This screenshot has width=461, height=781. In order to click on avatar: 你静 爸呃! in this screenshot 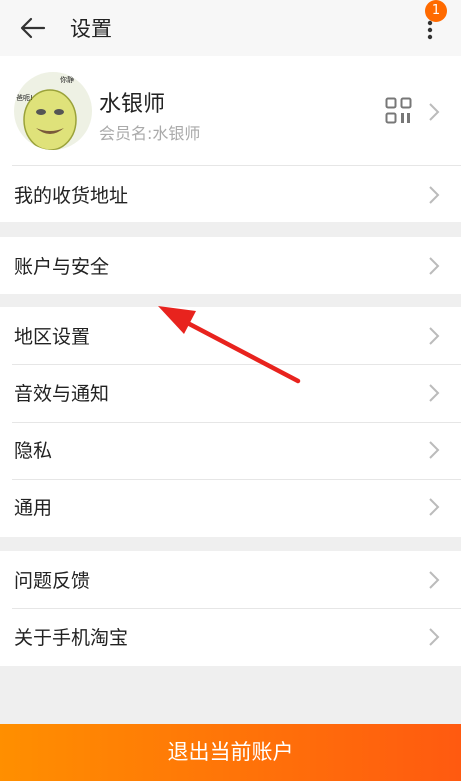, I will do `click(53, 111)`.